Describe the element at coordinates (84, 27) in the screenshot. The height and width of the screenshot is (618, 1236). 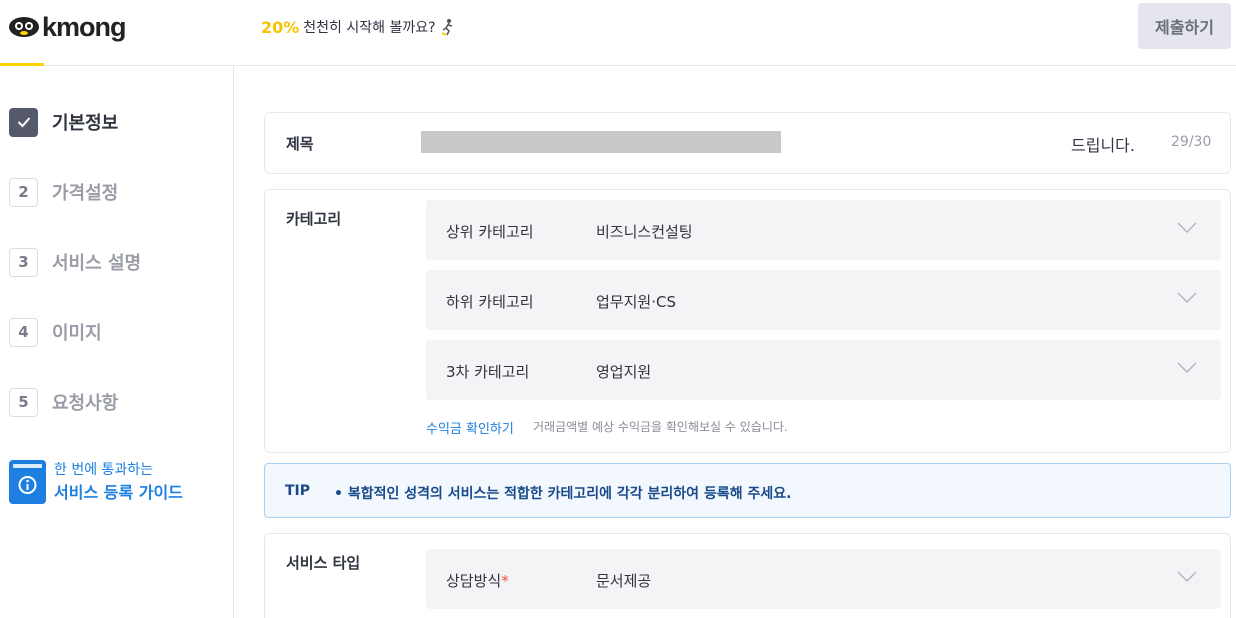
I see `logo-text: kmong` at that location.